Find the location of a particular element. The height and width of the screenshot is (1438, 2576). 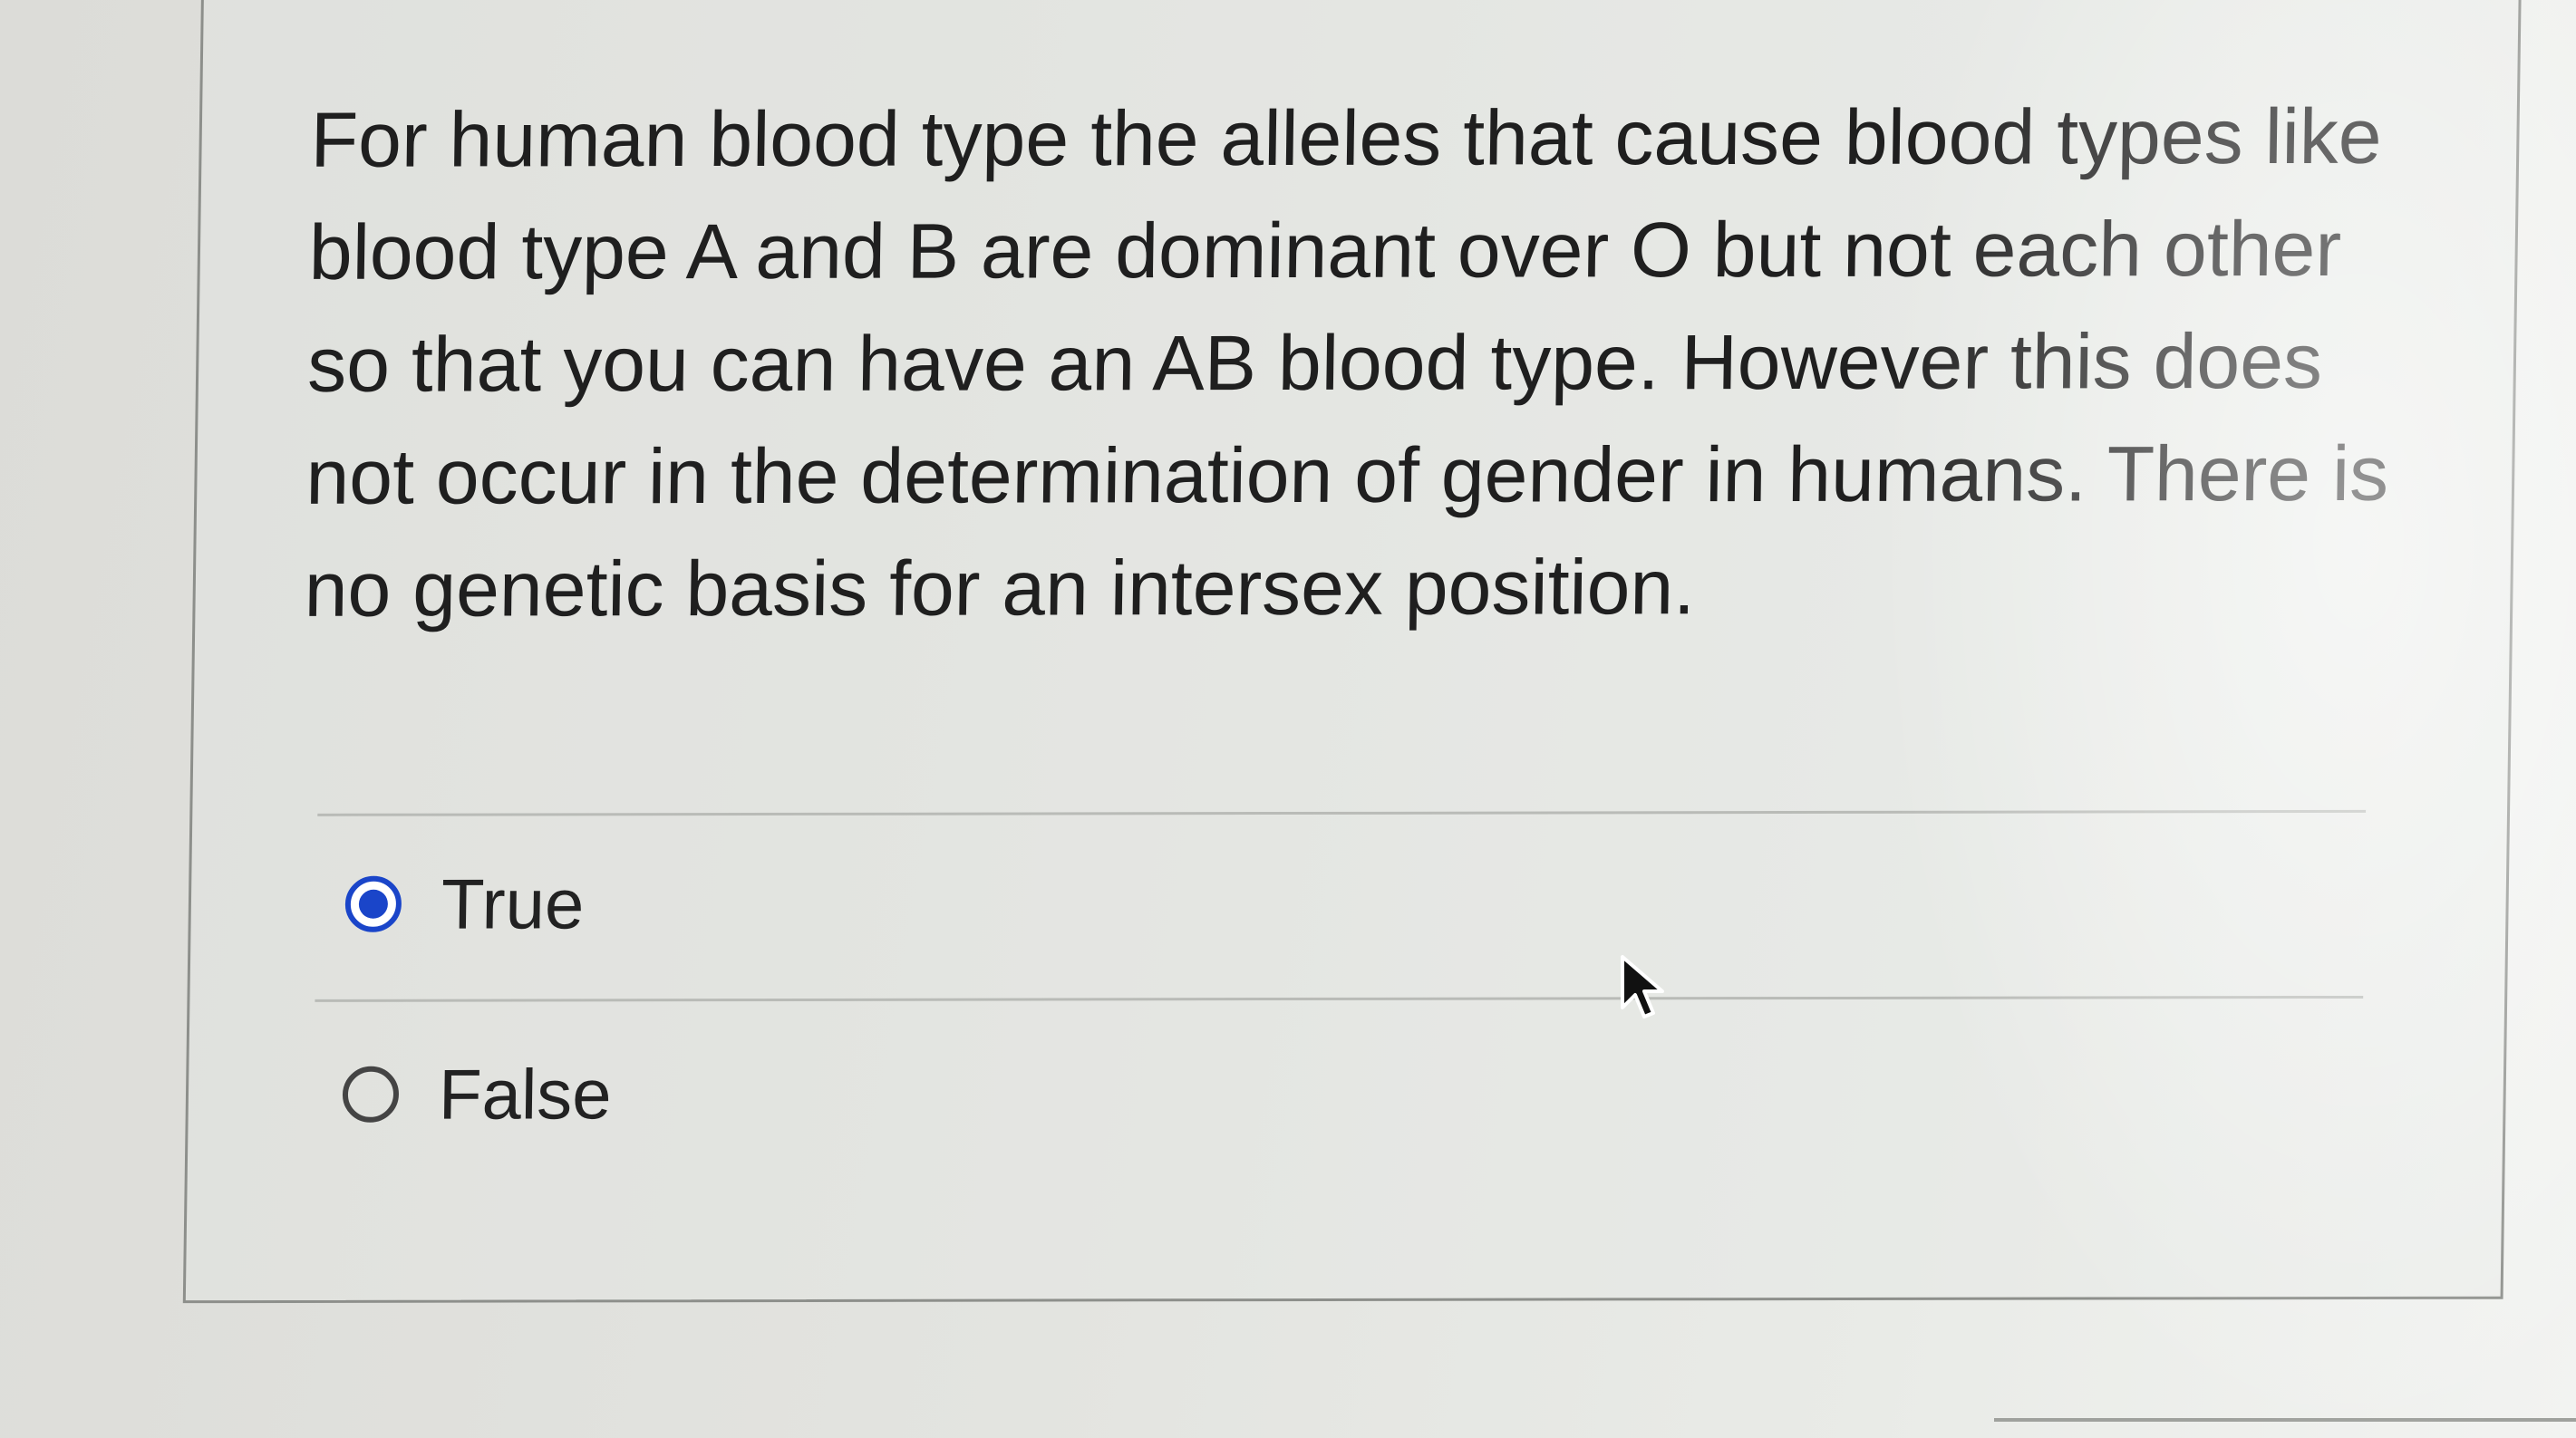

radio-false is located at coordinates (371, 1094).